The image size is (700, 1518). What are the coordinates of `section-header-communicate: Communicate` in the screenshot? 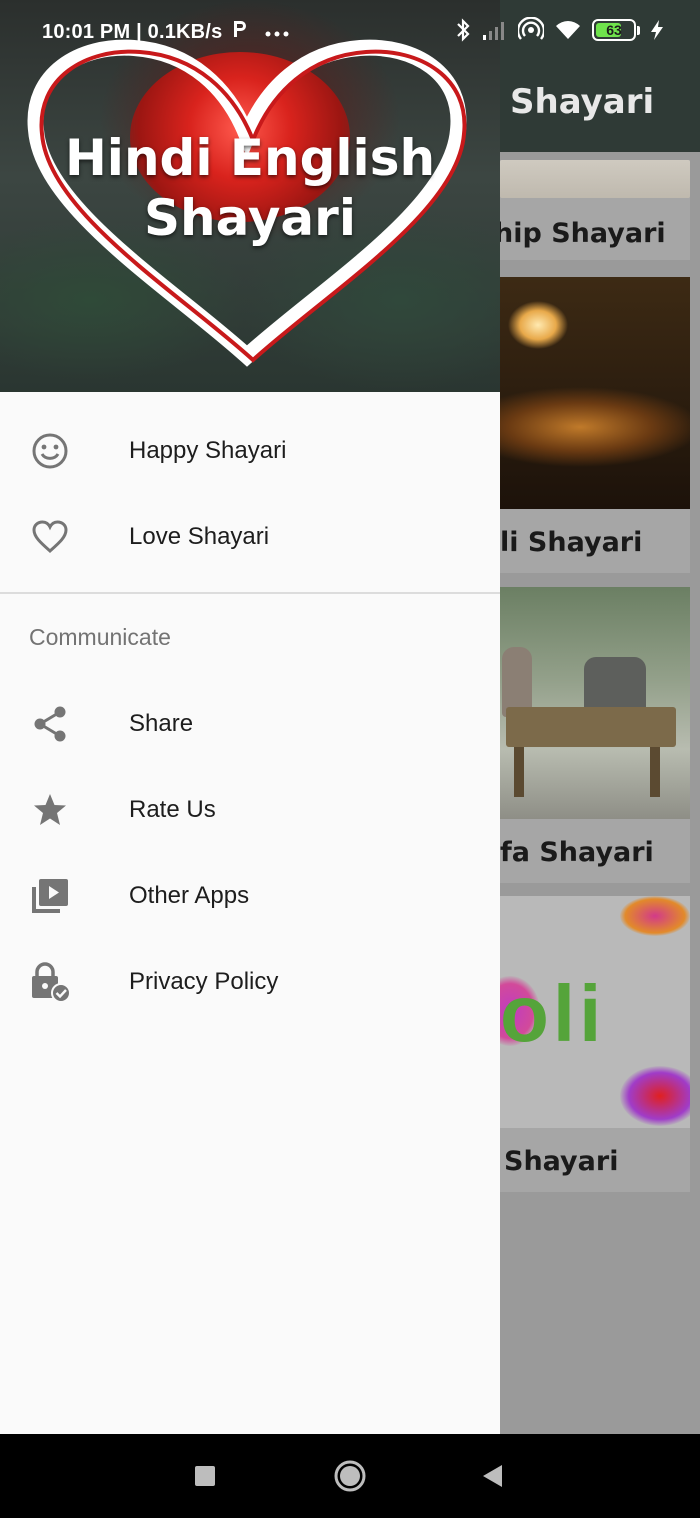 It's located at (100, 637).